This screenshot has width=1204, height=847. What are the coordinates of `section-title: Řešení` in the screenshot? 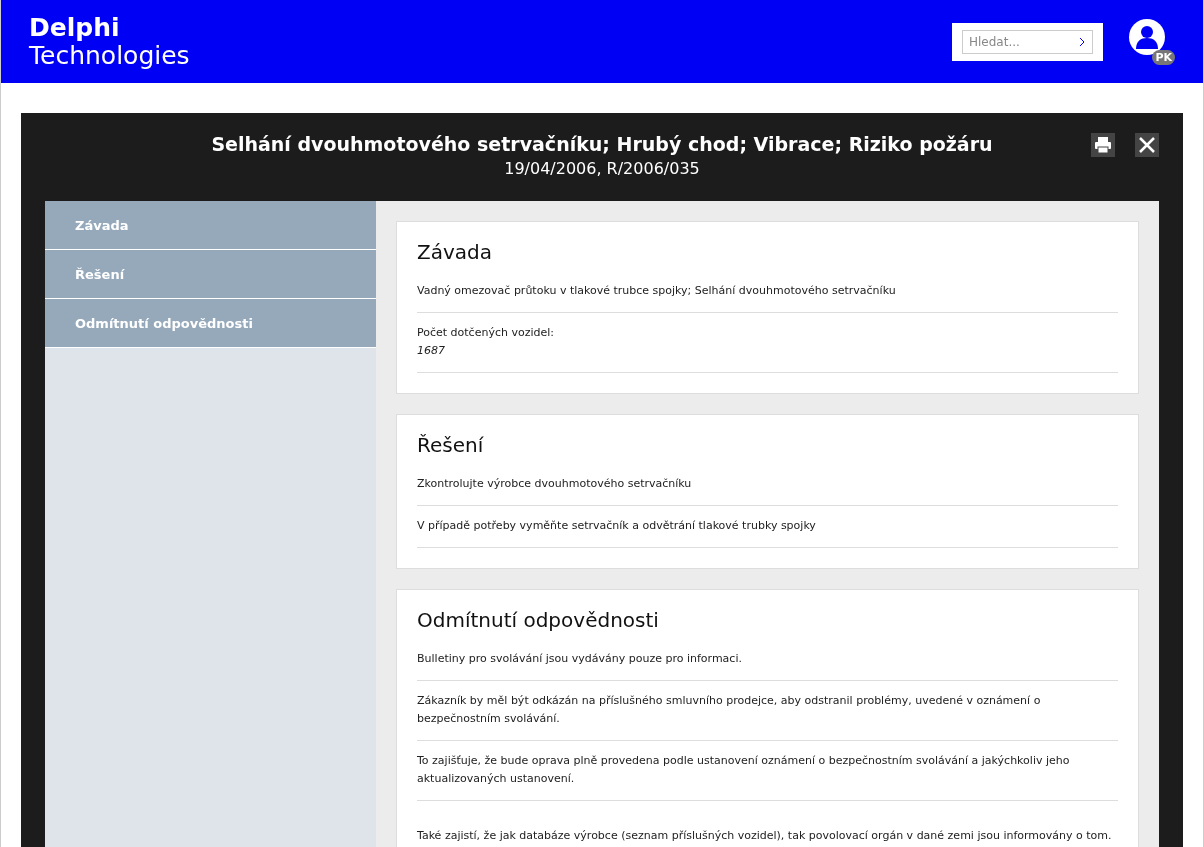 It's located at (451, 445).